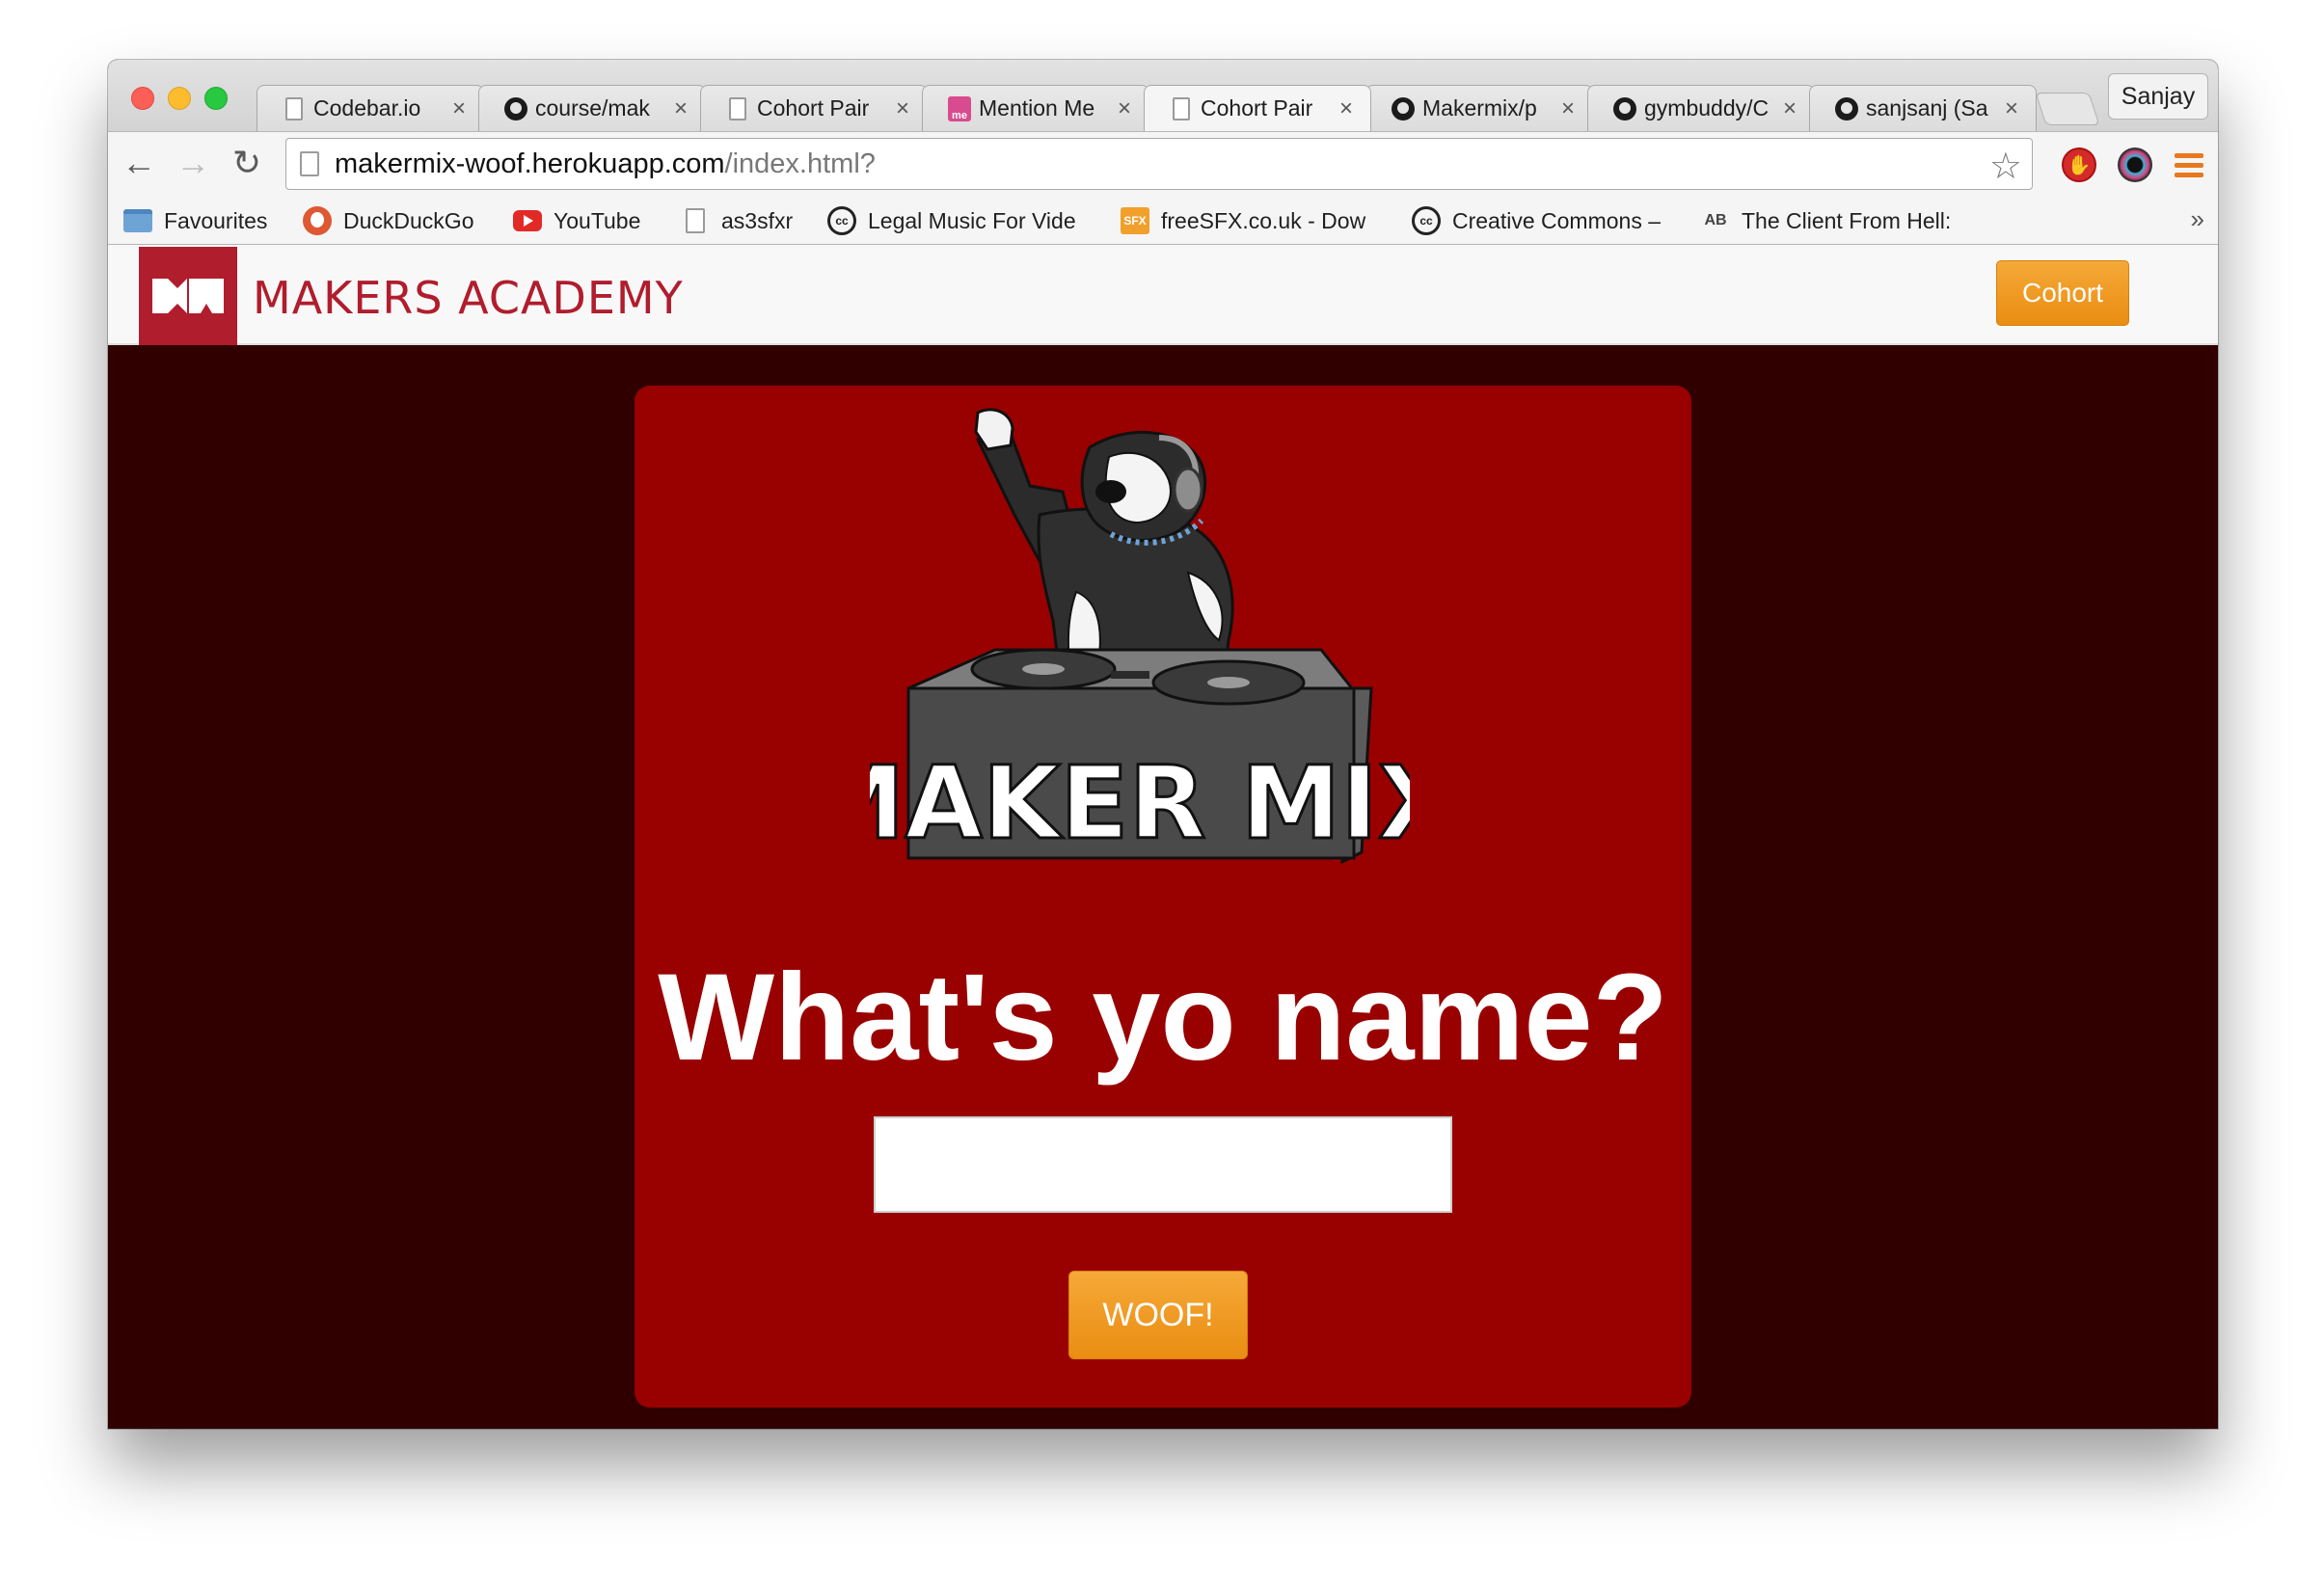 This screenshot has height=1583, width=2324. Describe the element at coordinates (800, 163) in the screenshot. I see `url-path: /index.html?` at that location.